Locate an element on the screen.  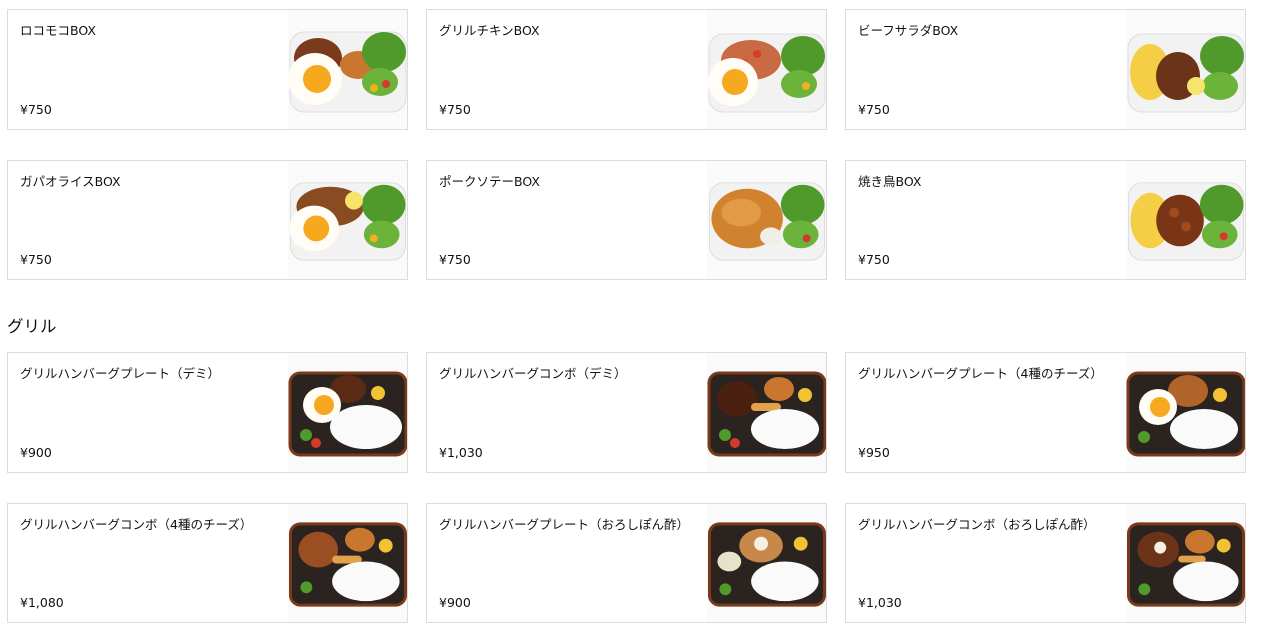
menu-item-name: グリルハンバーグプレート（デミ） is located at coordinates (120, 373).